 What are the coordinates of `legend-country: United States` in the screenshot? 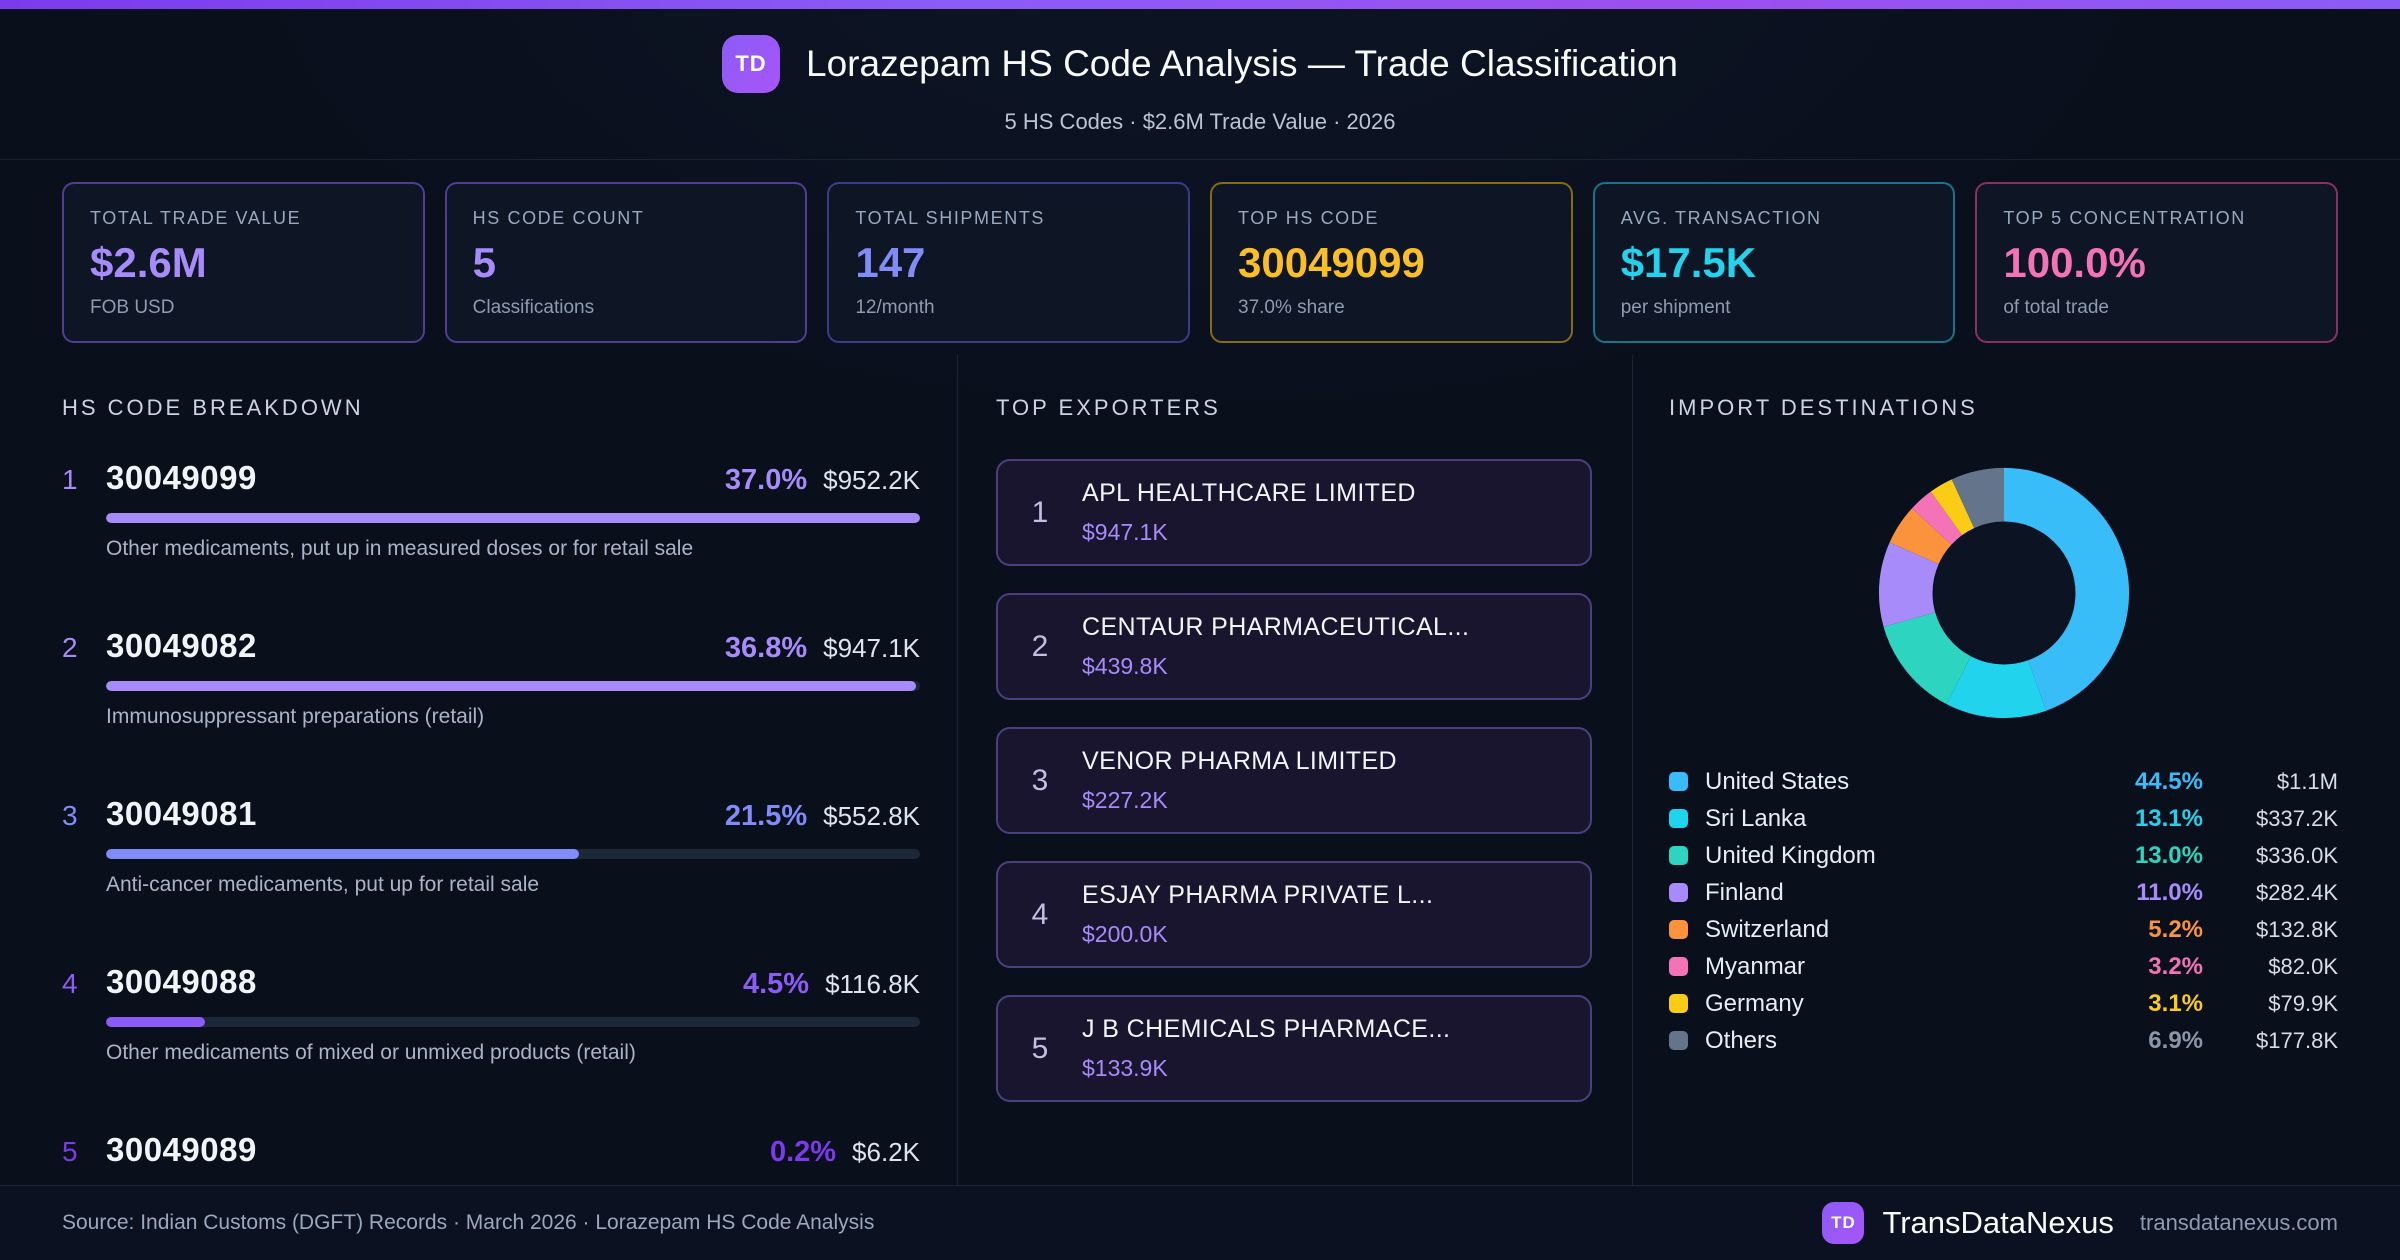 It's located at (1777, 781).